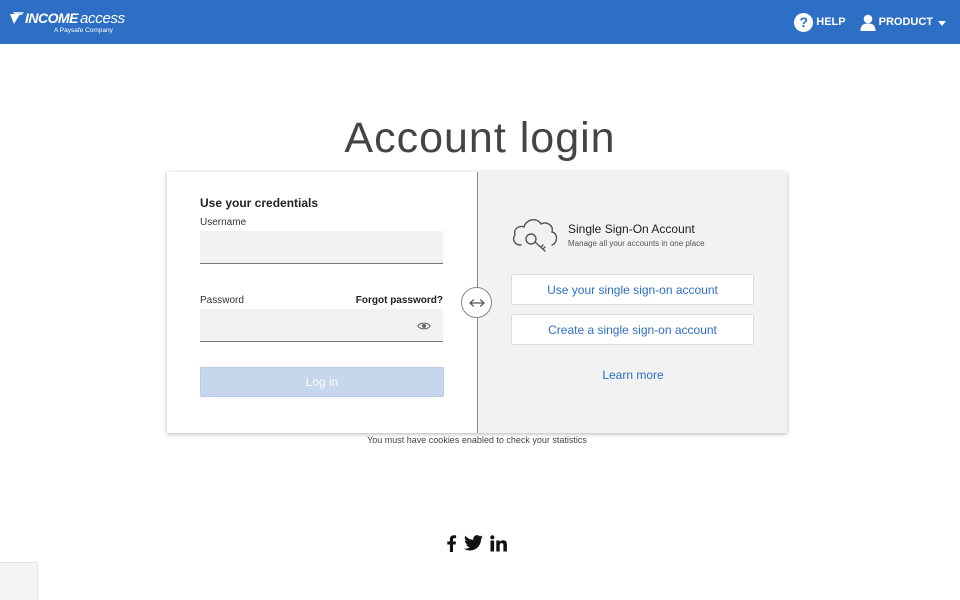  I want to click on username-input, so click(321, 247).